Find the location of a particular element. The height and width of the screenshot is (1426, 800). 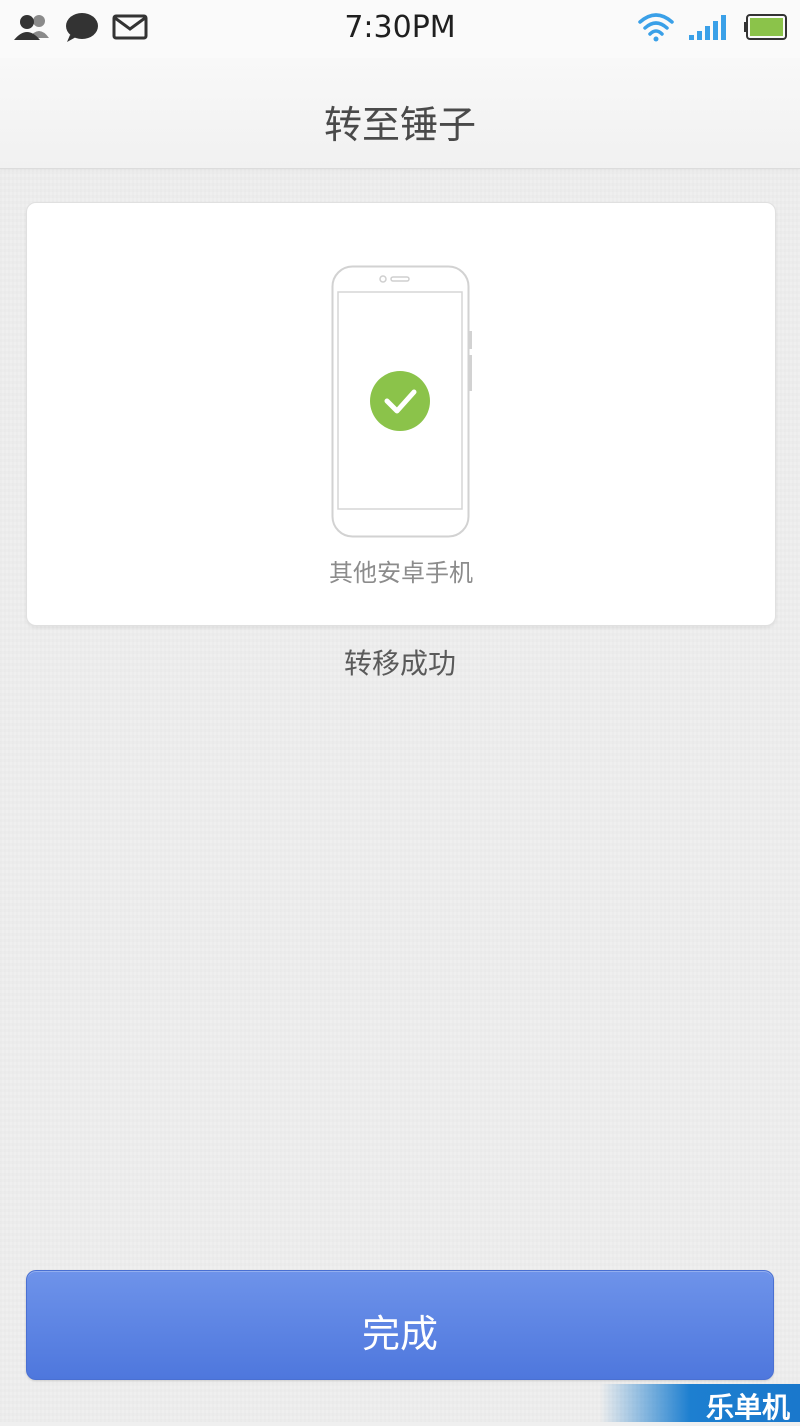

status-bar-right-icons is located at coordinates (713, 29).